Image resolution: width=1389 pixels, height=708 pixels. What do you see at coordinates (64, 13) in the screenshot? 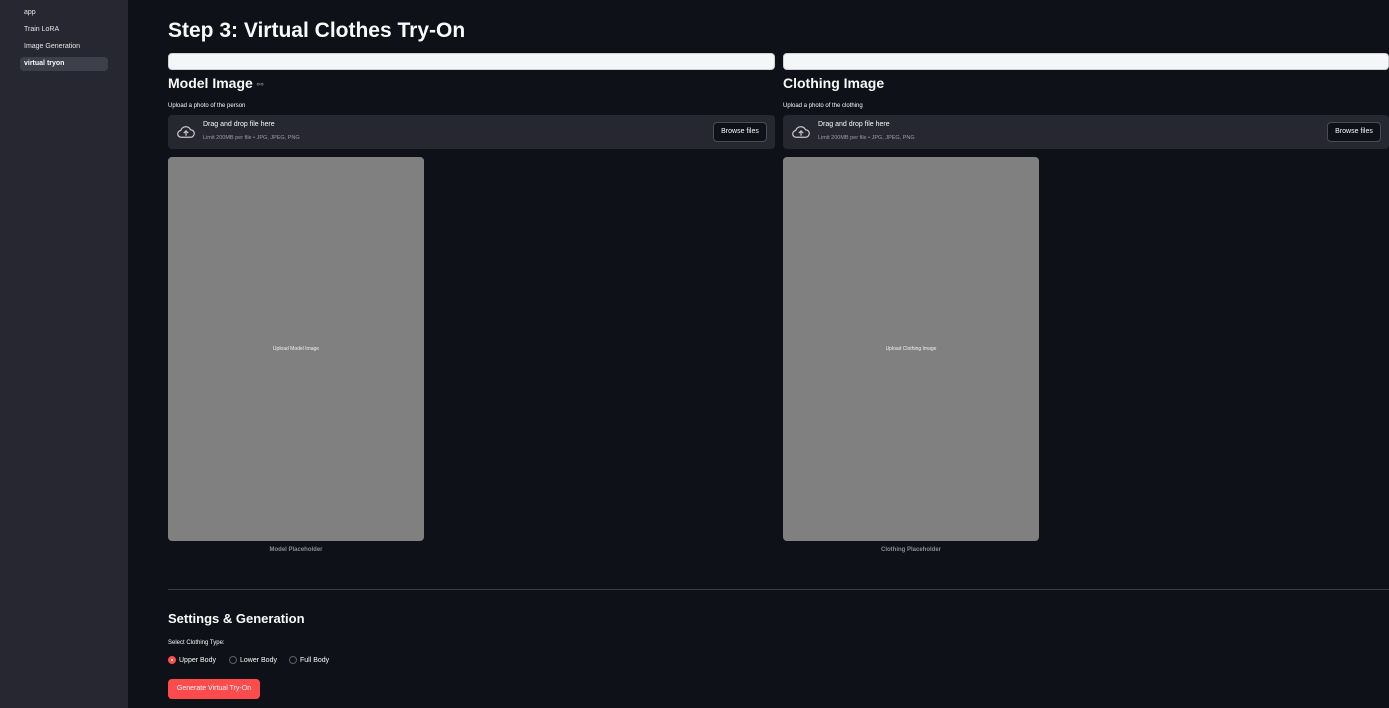
I see `sidebar-item-app: app` at bounding box center [64, 13].